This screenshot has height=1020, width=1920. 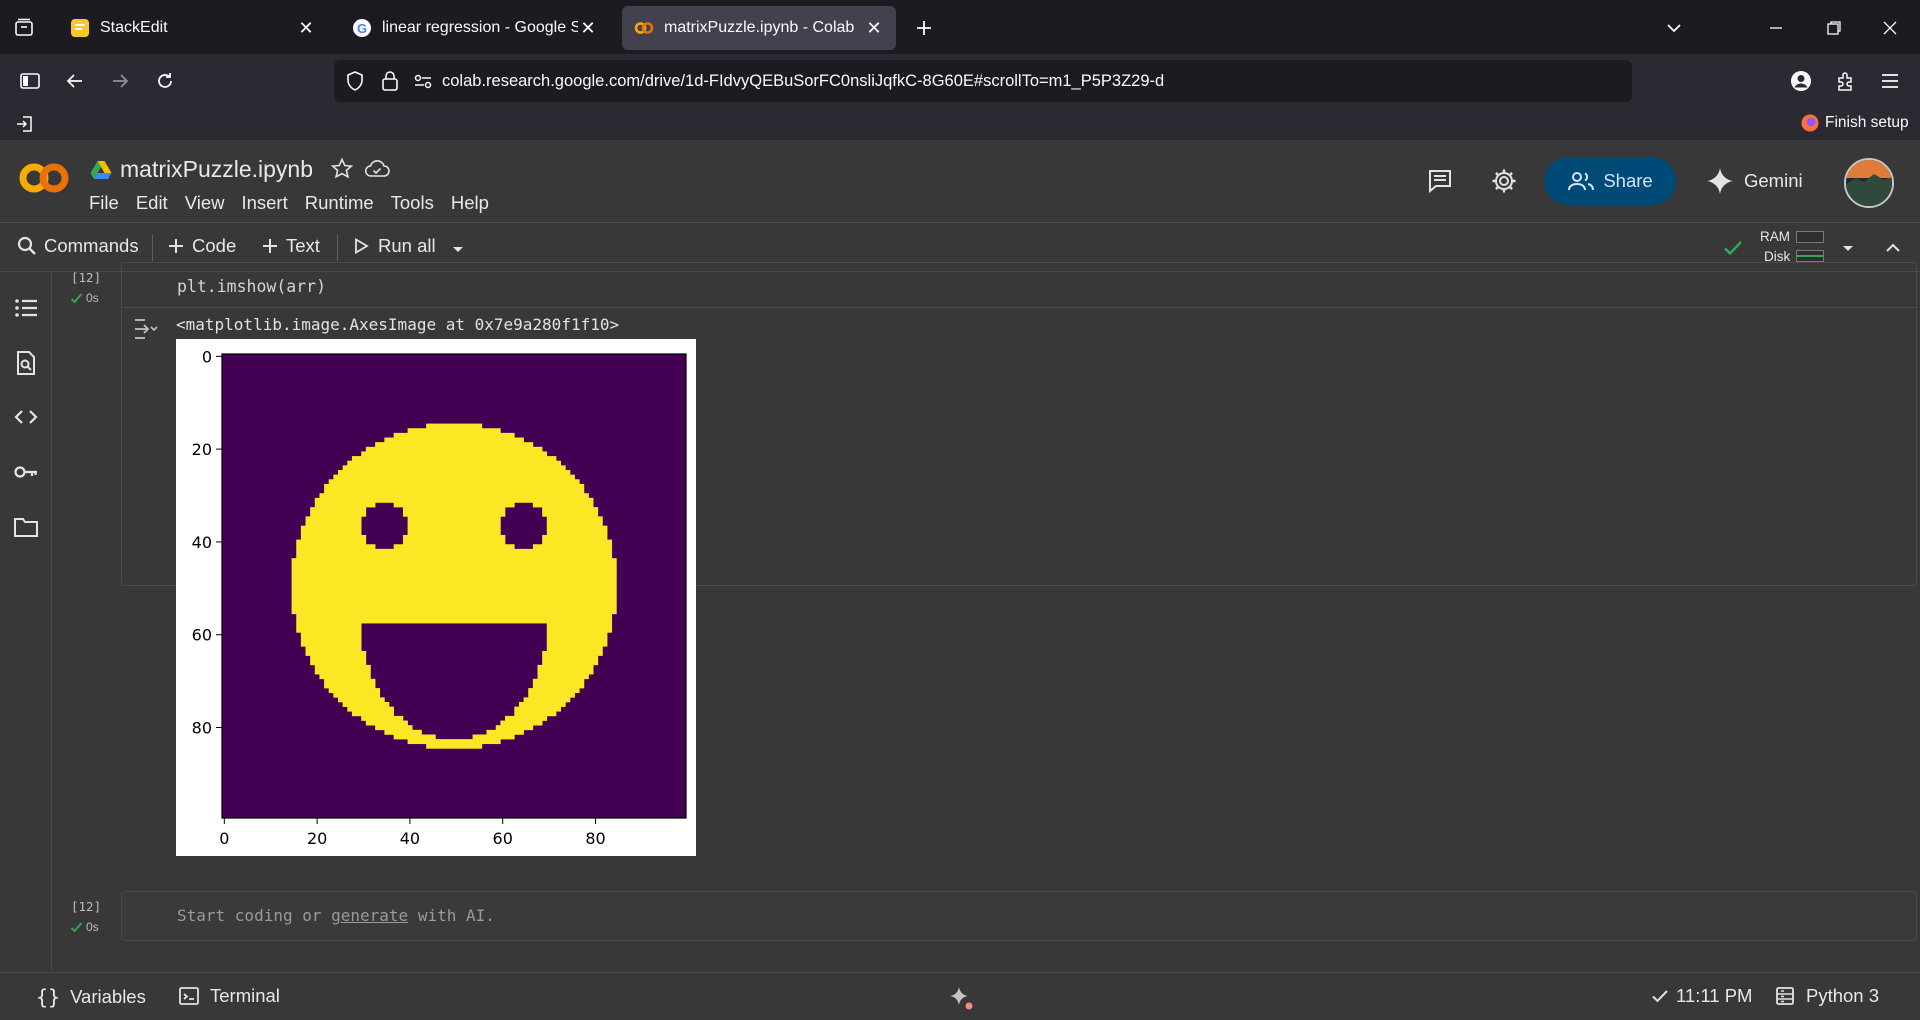 I want to click on execution-time-status: 11:11 PM, so click(x=1701, y=996).